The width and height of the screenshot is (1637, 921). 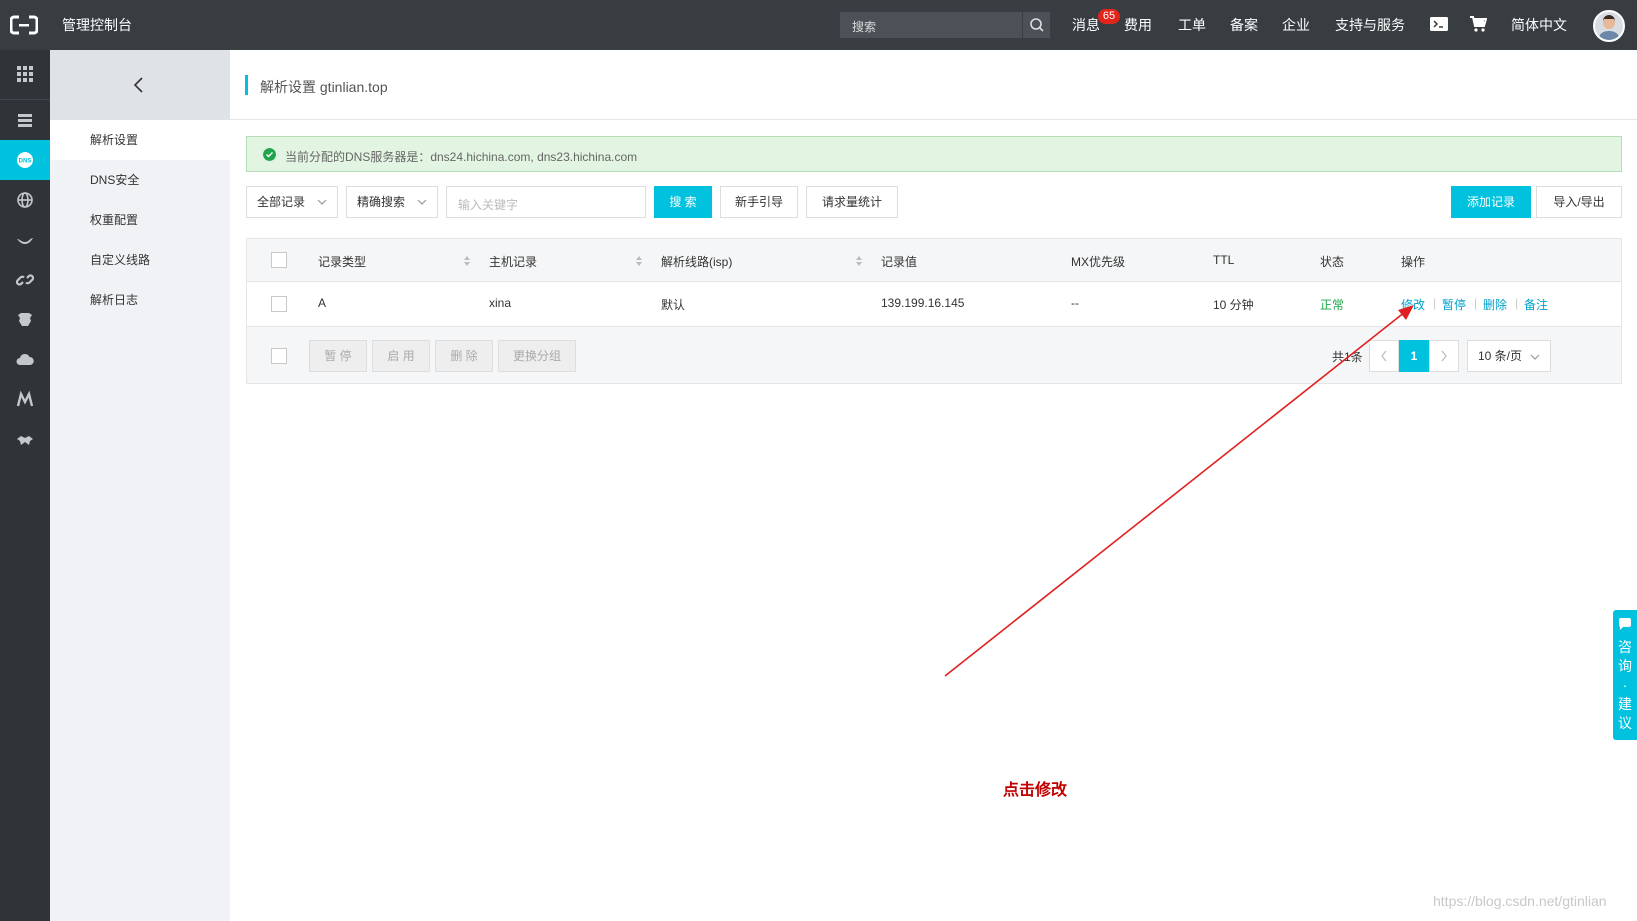 What do you see at coordinates (852, 202) in the screenshot?
I see `request-stats-button: 请求量统计` at bounding box center [852, 202].